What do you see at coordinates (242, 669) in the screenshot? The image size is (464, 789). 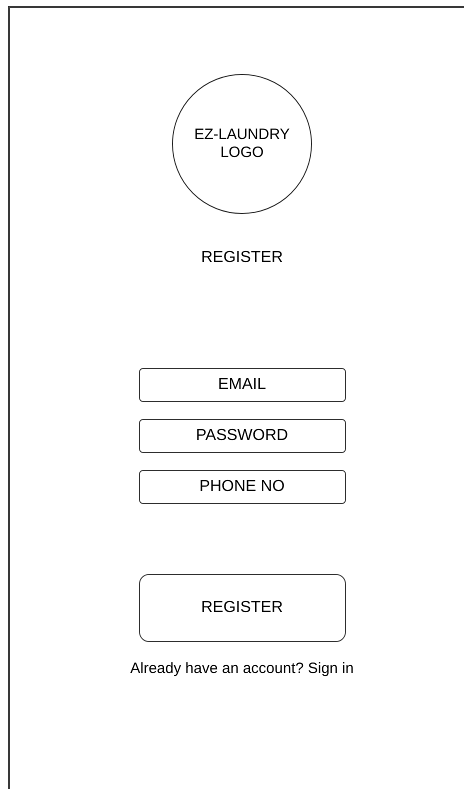 I see `sign-in-prompt: Already have an account? Sign in` at bounding box center [242, 669].